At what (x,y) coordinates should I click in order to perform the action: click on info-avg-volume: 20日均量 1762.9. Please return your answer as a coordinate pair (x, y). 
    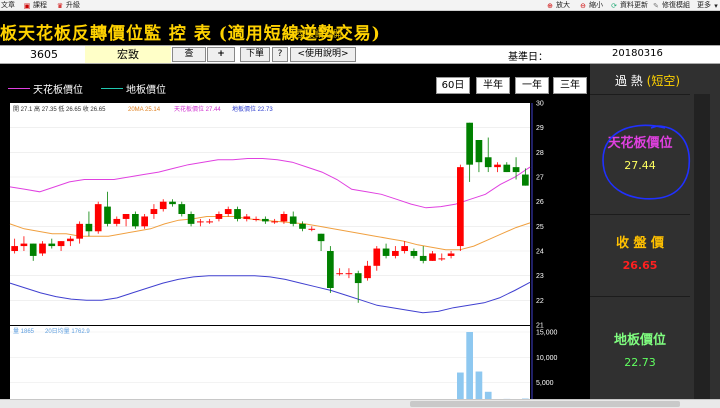
    Looking at the image, I should click on (67, 331).